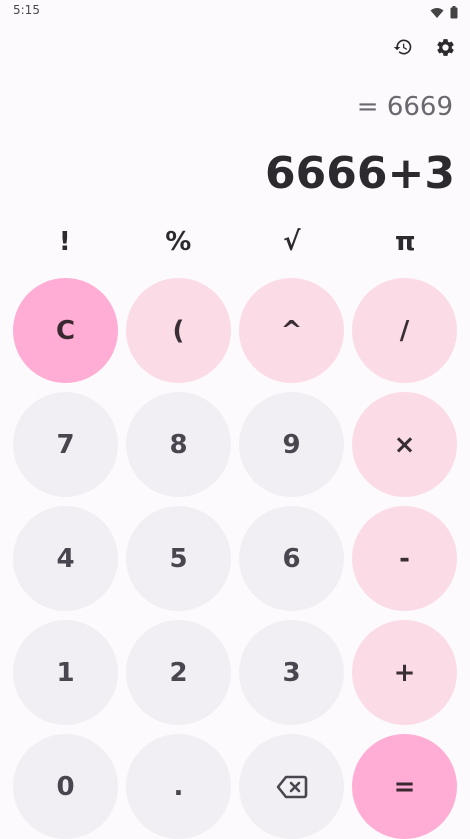  I want to click on square-root-button: √, so click(292, 242).